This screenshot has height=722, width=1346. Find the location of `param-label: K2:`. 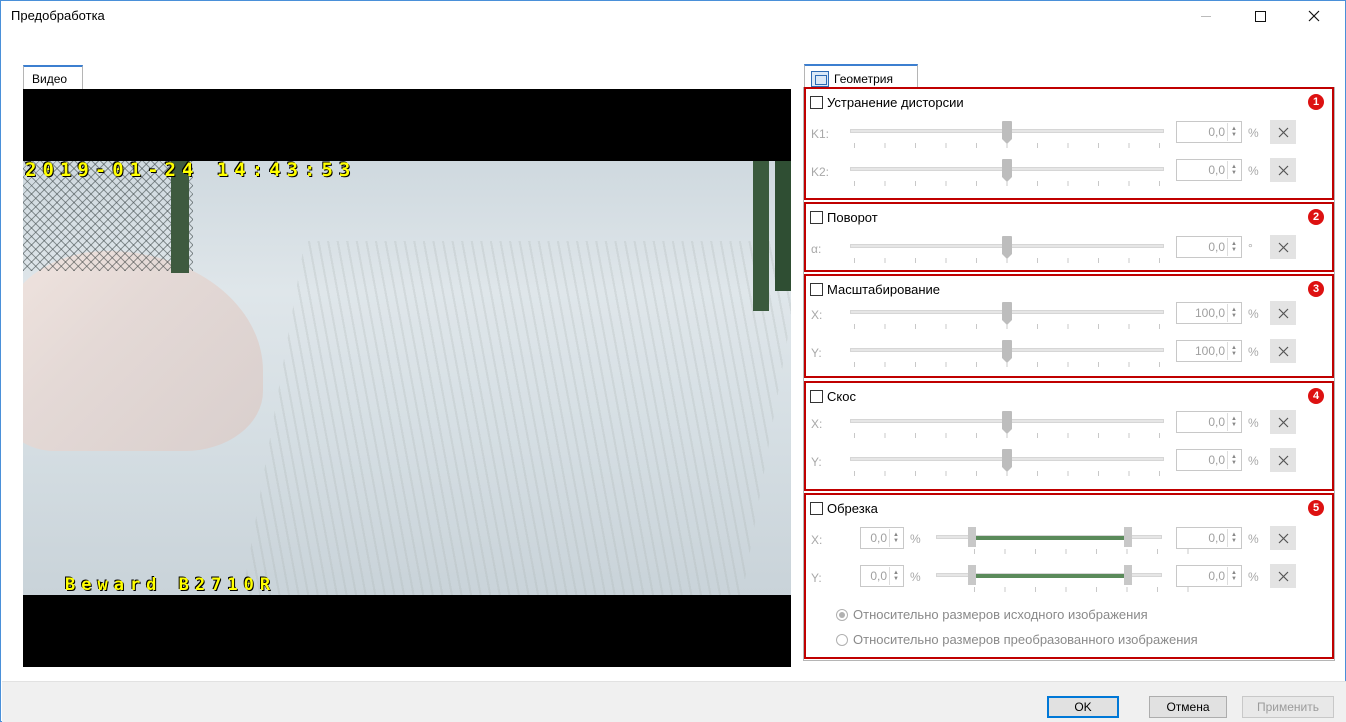

param-label: K2: is located at coordinates (820, 172).